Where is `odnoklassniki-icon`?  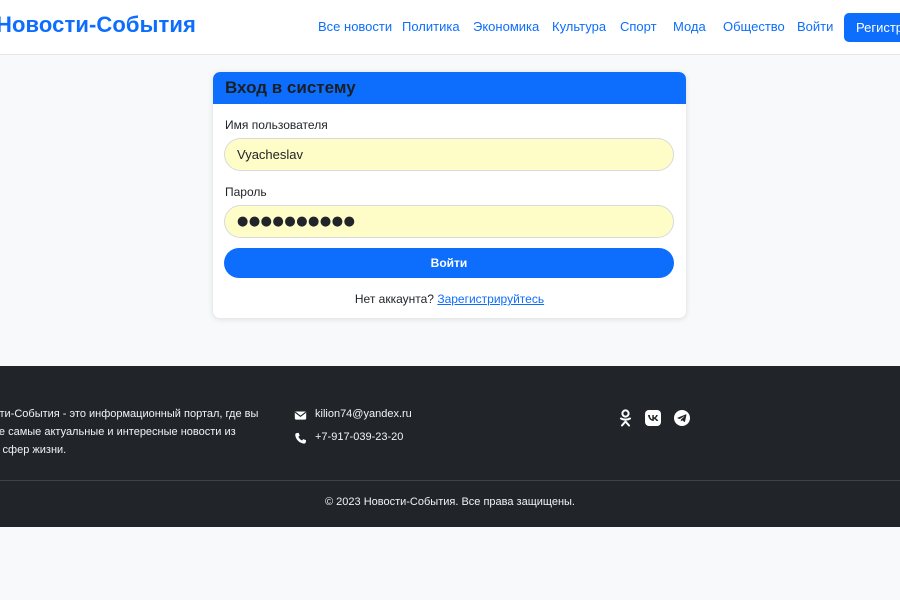
odnoklassniki-icon is located at coordinates (625, 418).